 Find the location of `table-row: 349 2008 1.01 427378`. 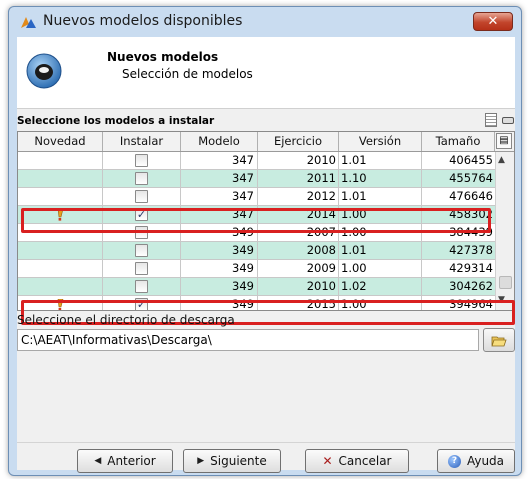

table-row: 349 2008 1.01 427378 is located at coordinates (256, 251).